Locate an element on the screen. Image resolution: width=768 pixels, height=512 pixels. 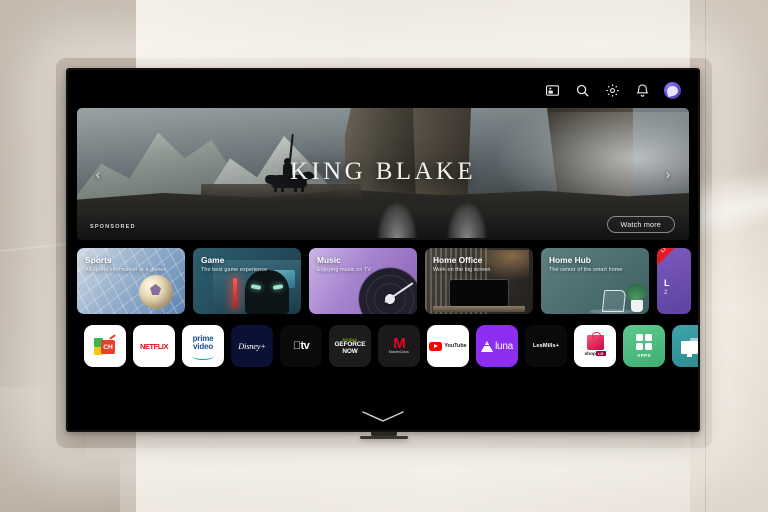
masterclass-icon: M MasterClass is located at coordinates (399, 344).